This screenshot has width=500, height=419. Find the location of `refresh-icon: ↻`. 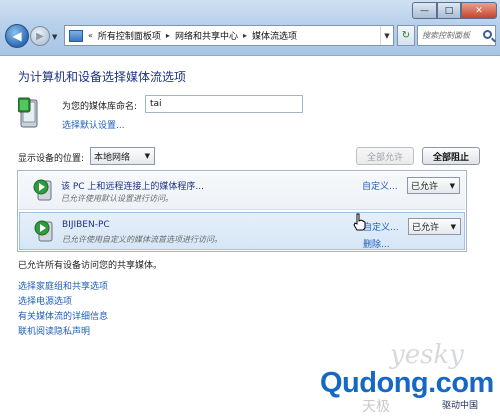

refresh-icon: ↻ is located at coordinates (406, 35).